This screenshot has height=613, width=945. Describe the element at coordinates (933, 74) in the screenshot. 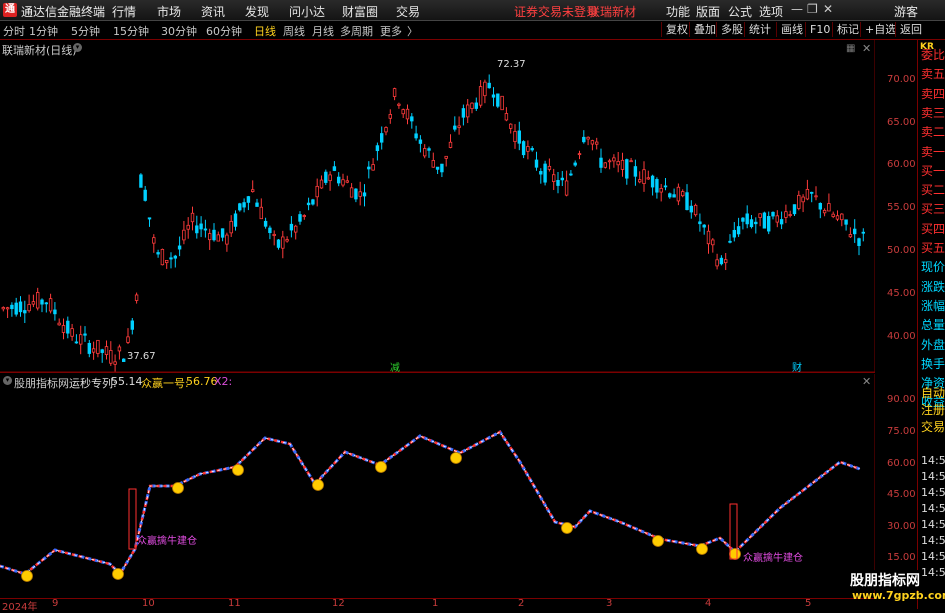

I see `quote-label: 卖五` at that location.